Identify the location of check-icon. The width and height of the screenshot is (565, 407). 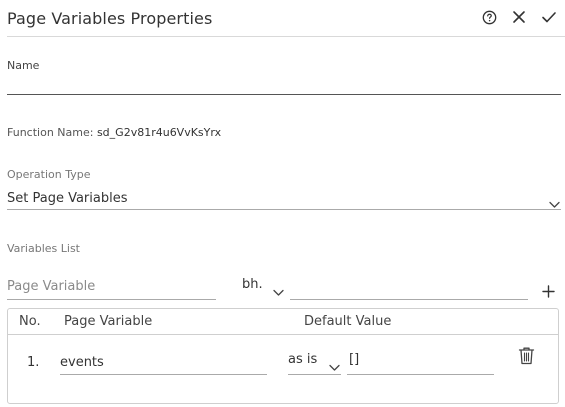
(549, 17).